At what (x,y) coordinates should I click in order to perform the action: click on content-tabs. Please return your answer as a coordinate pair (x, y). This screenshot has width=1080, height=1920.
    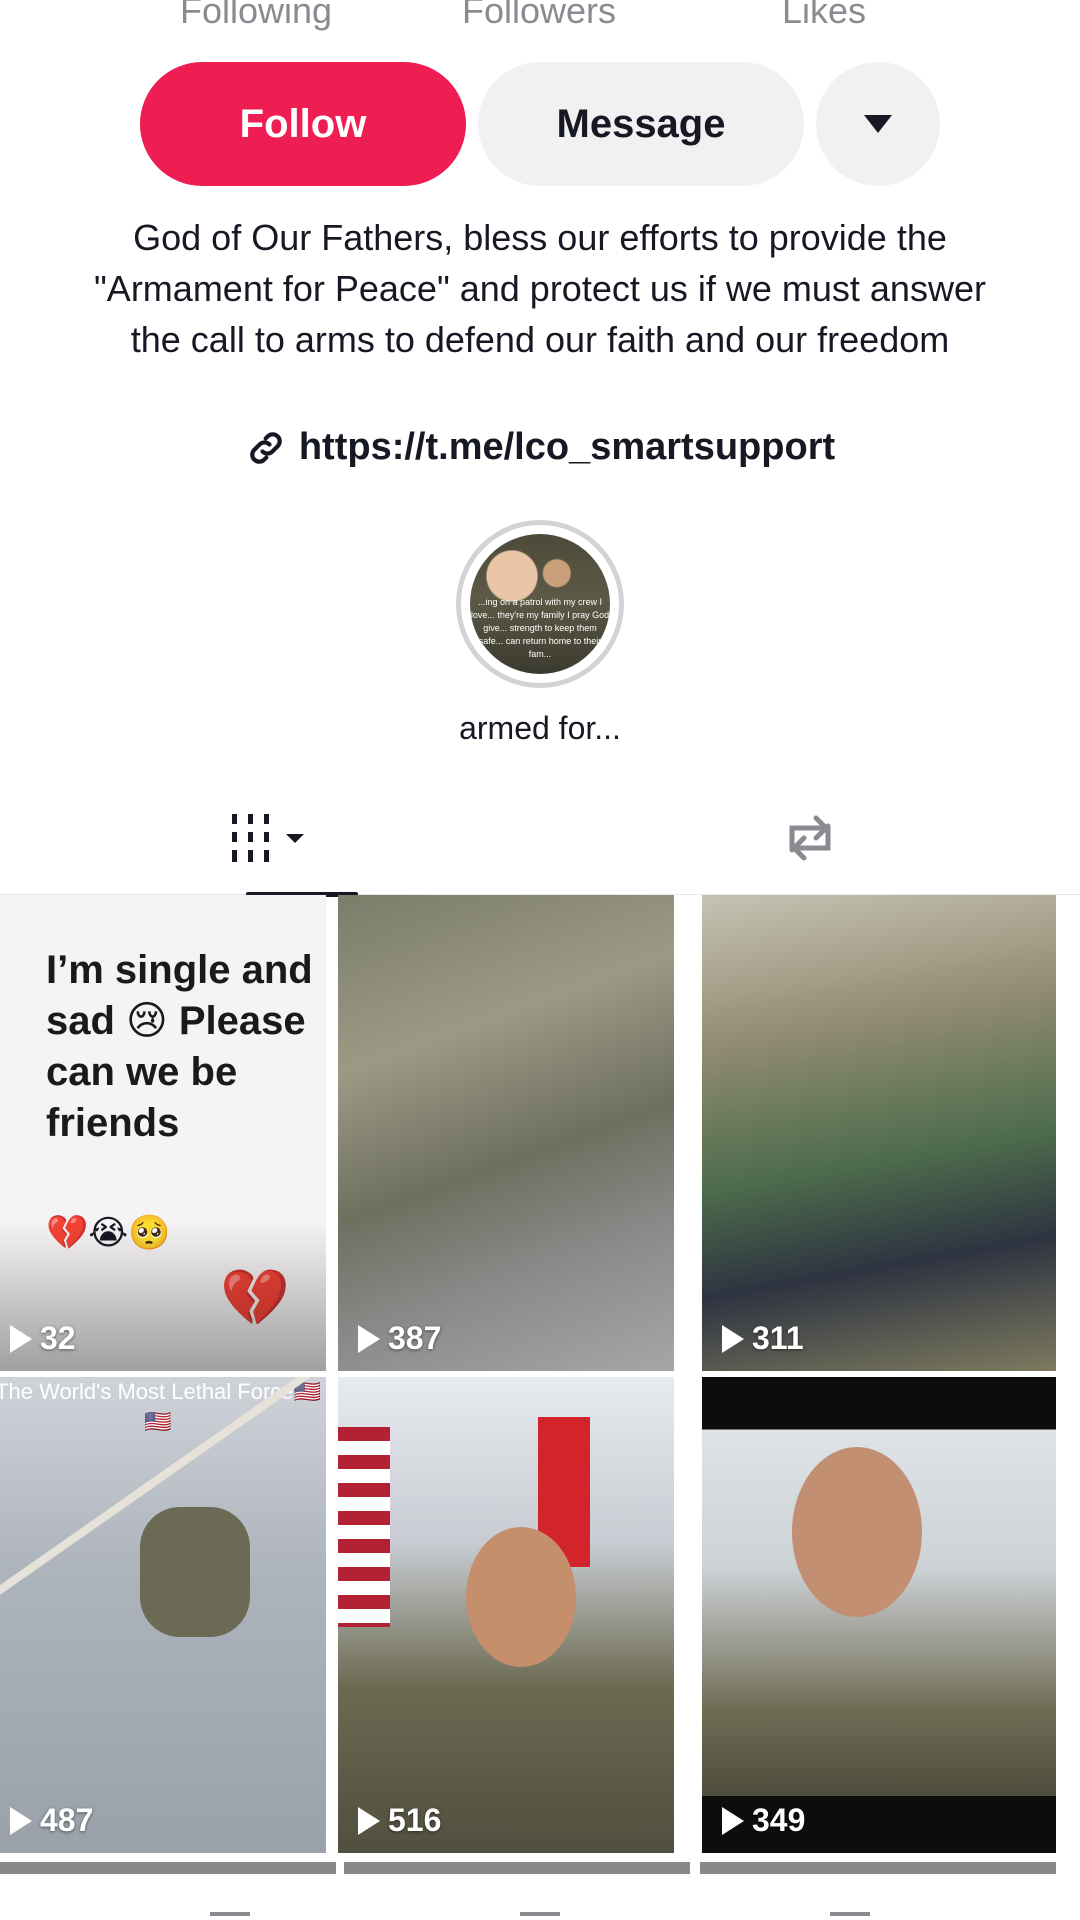
    Looking at the image, I should click on (540, 838).